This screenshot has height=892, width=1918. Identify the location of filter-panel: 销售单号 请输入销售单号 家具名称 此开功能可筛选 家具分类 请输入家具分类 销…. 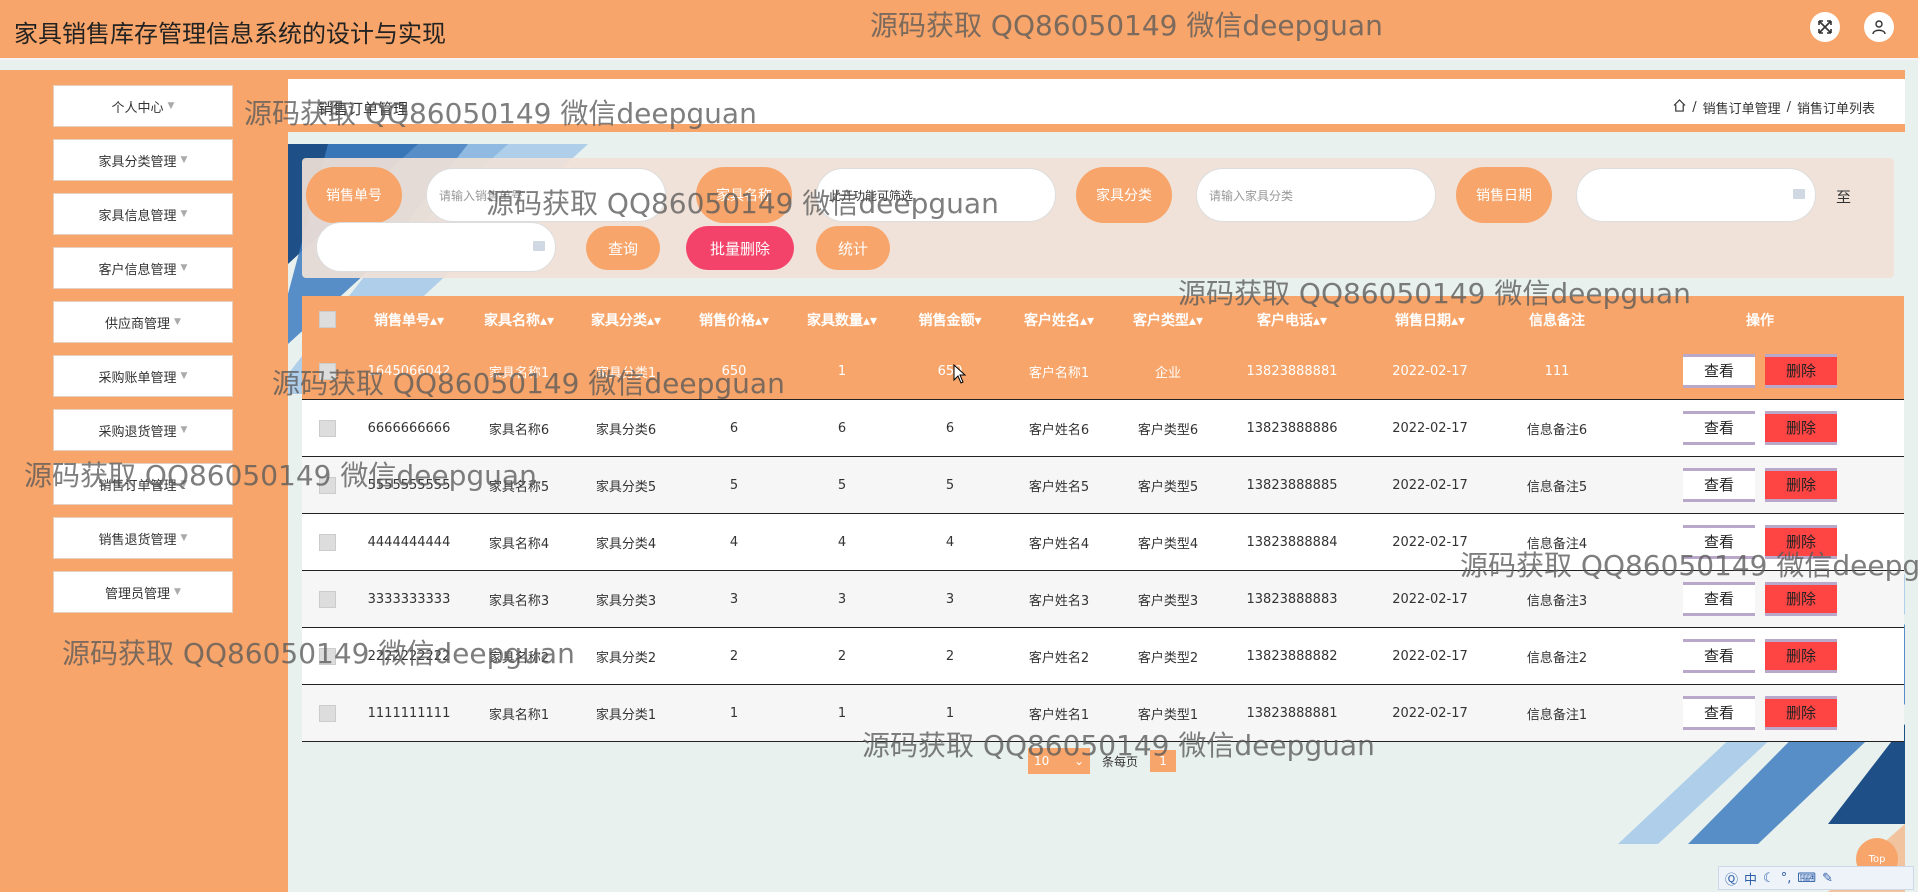
(1098, 218).